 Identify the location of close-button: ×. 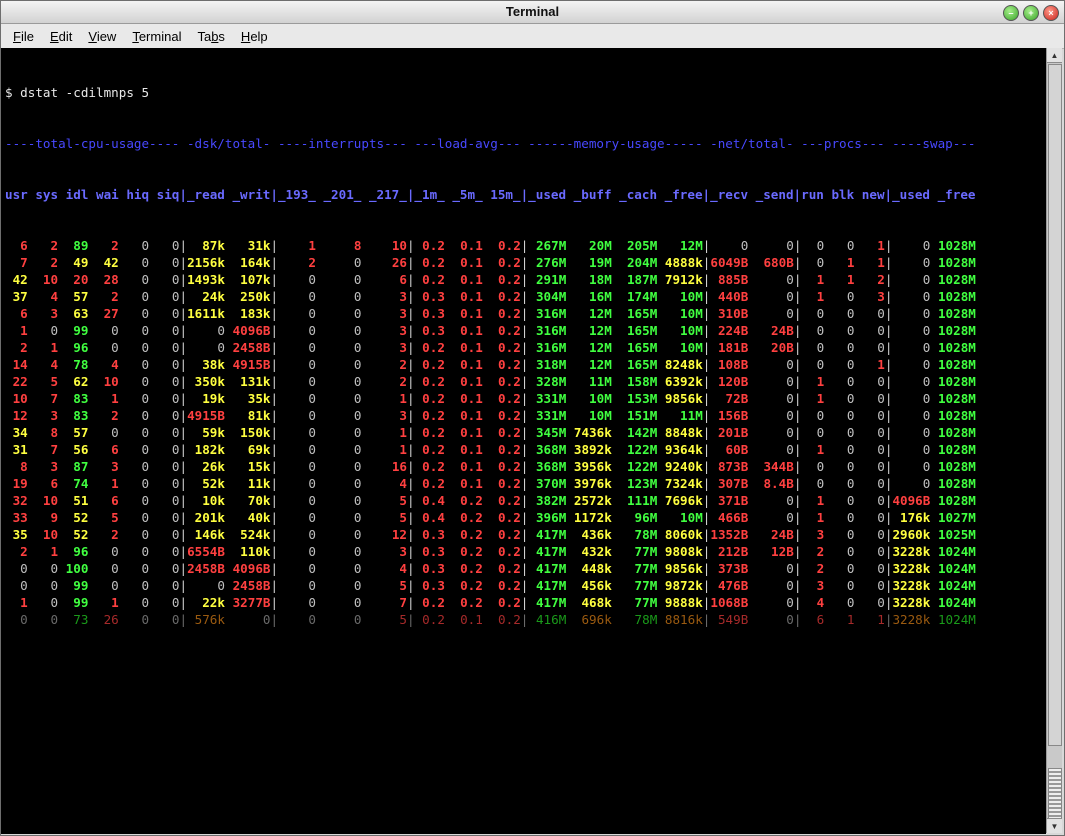
(1051, 13).